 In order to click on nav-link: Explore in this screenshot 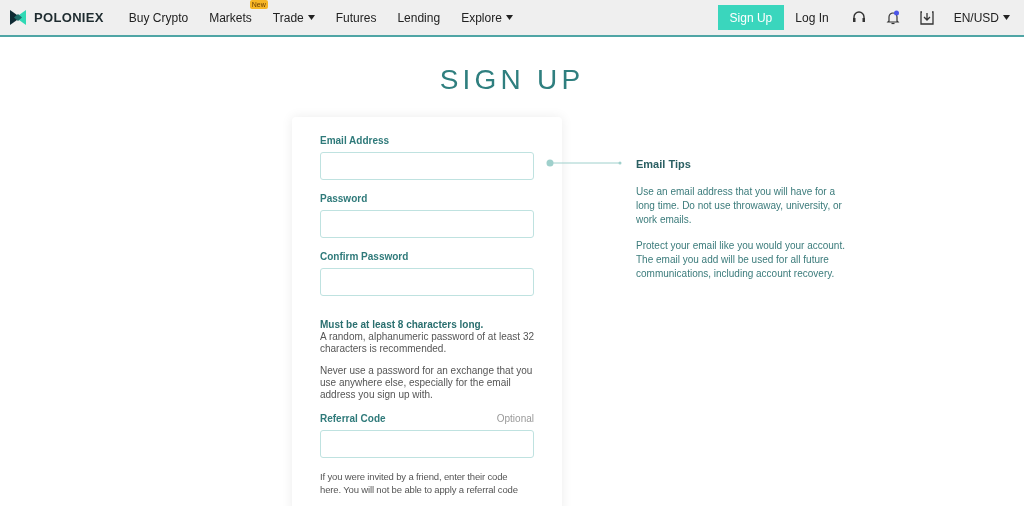, I will do `click(487, 17)`.